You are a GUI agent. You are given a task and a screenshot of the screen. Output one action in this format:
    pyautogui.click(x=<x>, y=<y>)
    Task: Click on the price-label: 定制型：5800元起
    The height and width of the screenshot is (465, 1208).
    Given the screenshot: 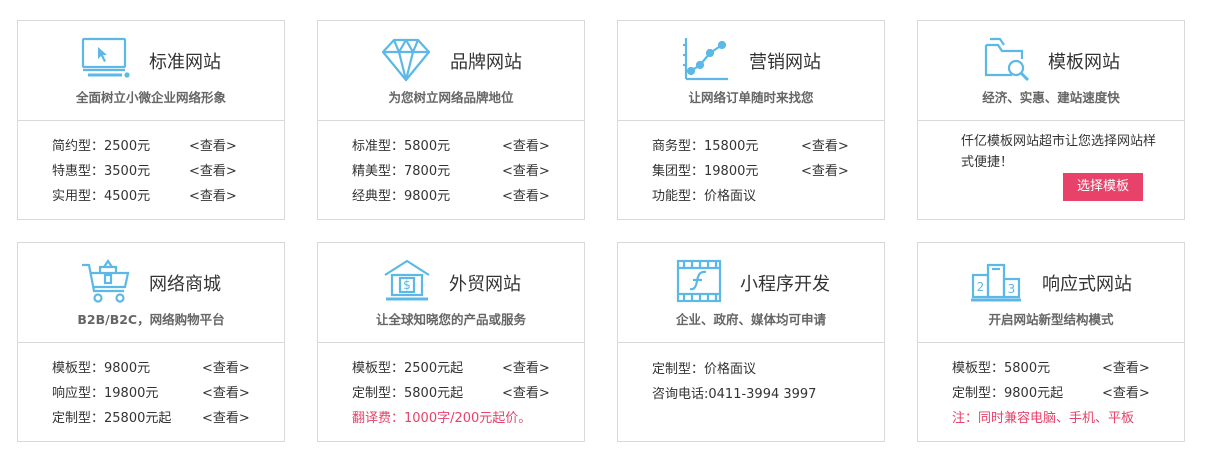 What is the action you would take?
    pyautogui.click(x=408, y=393)
    